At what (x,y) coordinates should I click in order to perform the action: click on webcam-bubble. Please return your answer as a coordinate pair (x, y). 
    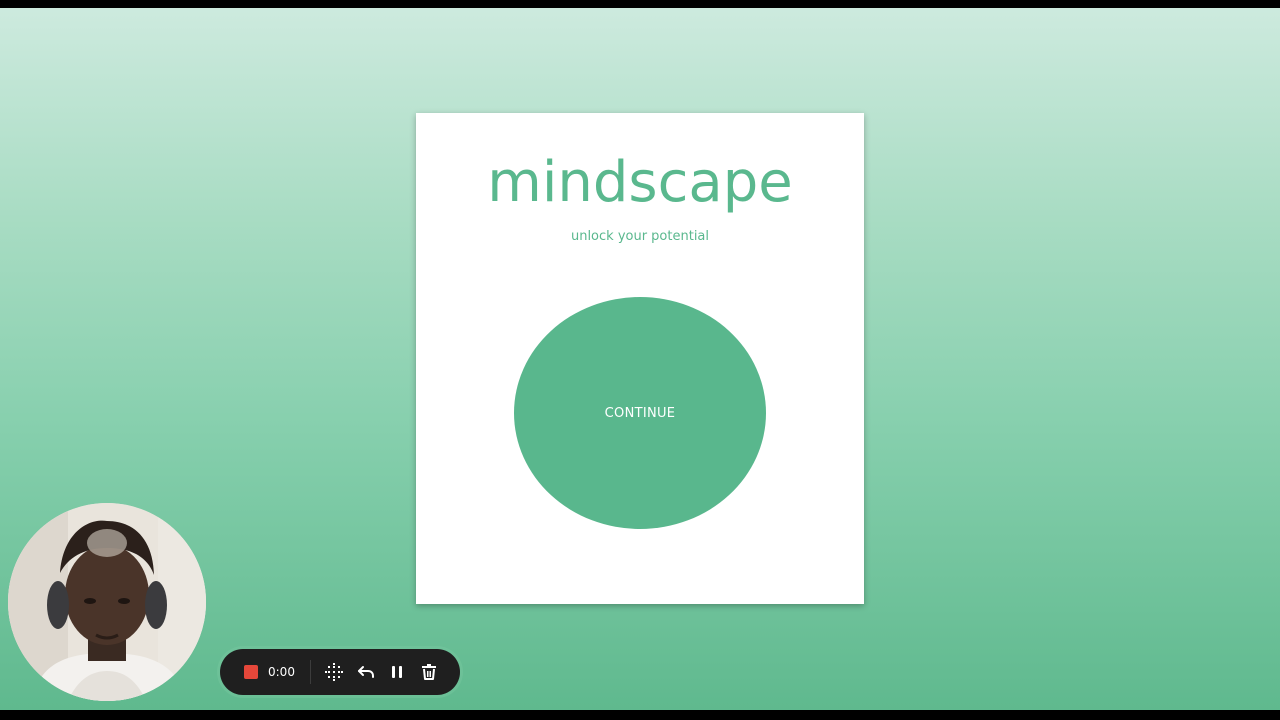
    Looking at the image, I should click on (107, 602).